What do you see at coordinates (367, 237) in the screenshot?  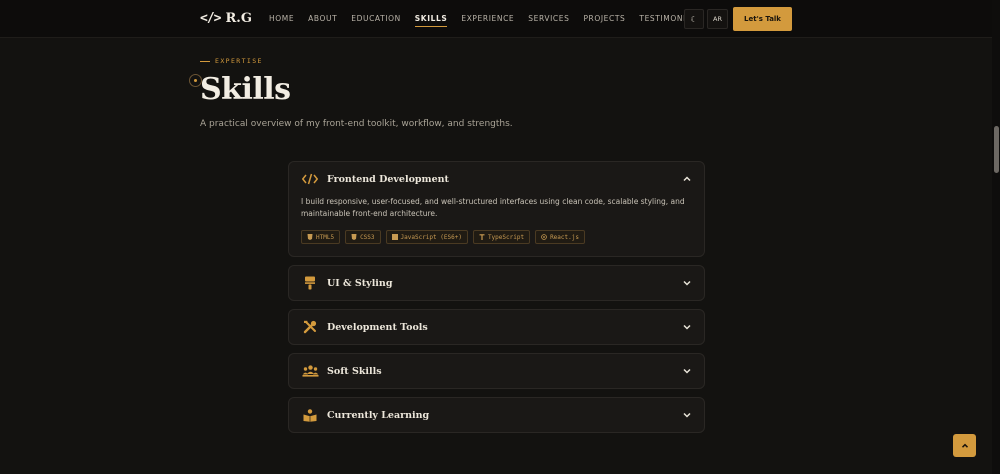 I see `tag-label: CSS3` at bounding box center [367, 237].